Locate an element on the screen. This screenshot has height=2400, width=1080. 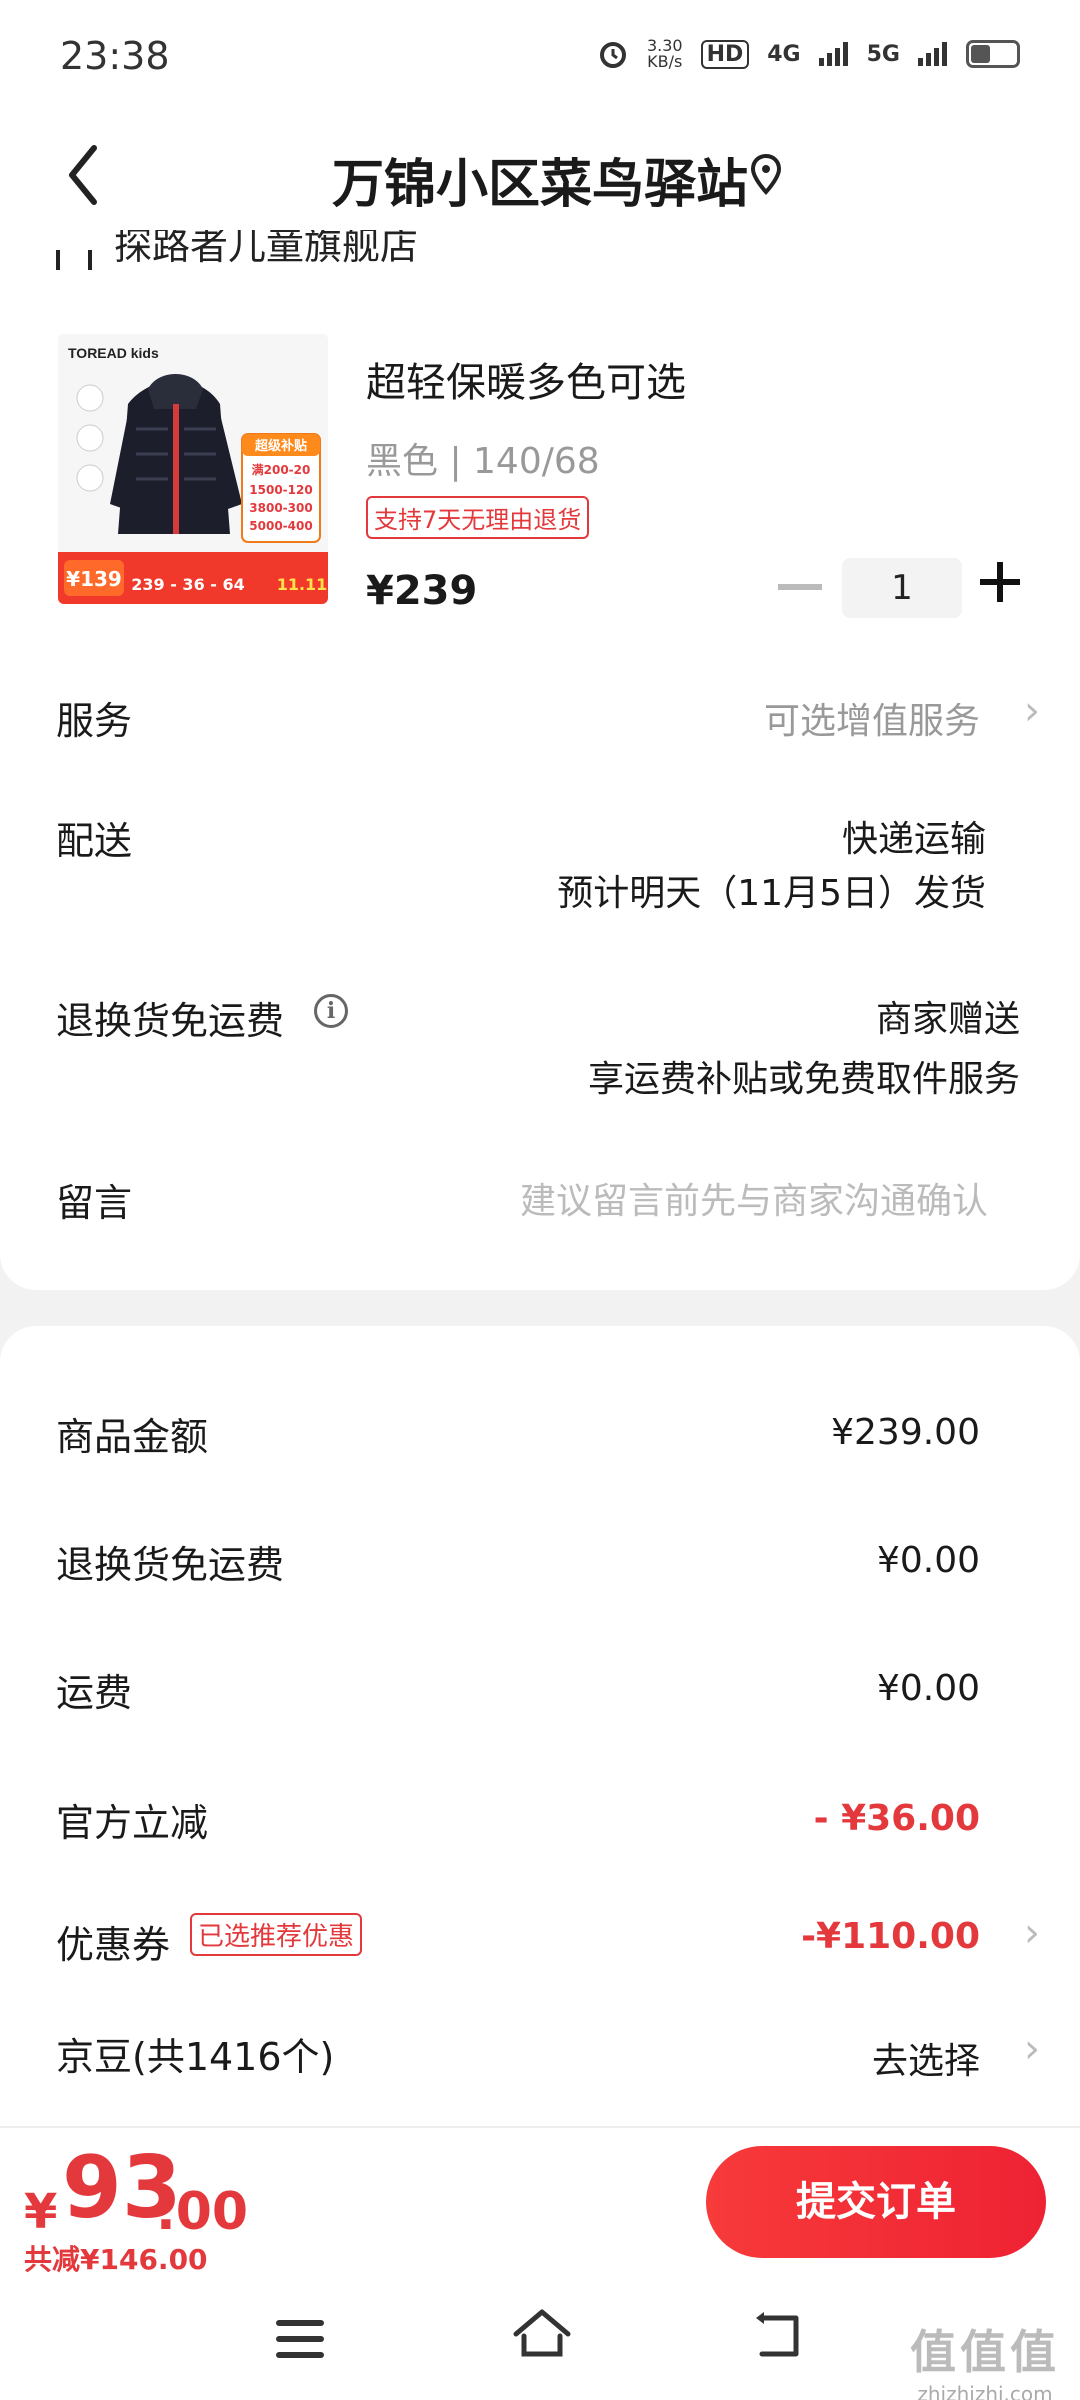
info-icon: i is located at coordinates (331, 1011).